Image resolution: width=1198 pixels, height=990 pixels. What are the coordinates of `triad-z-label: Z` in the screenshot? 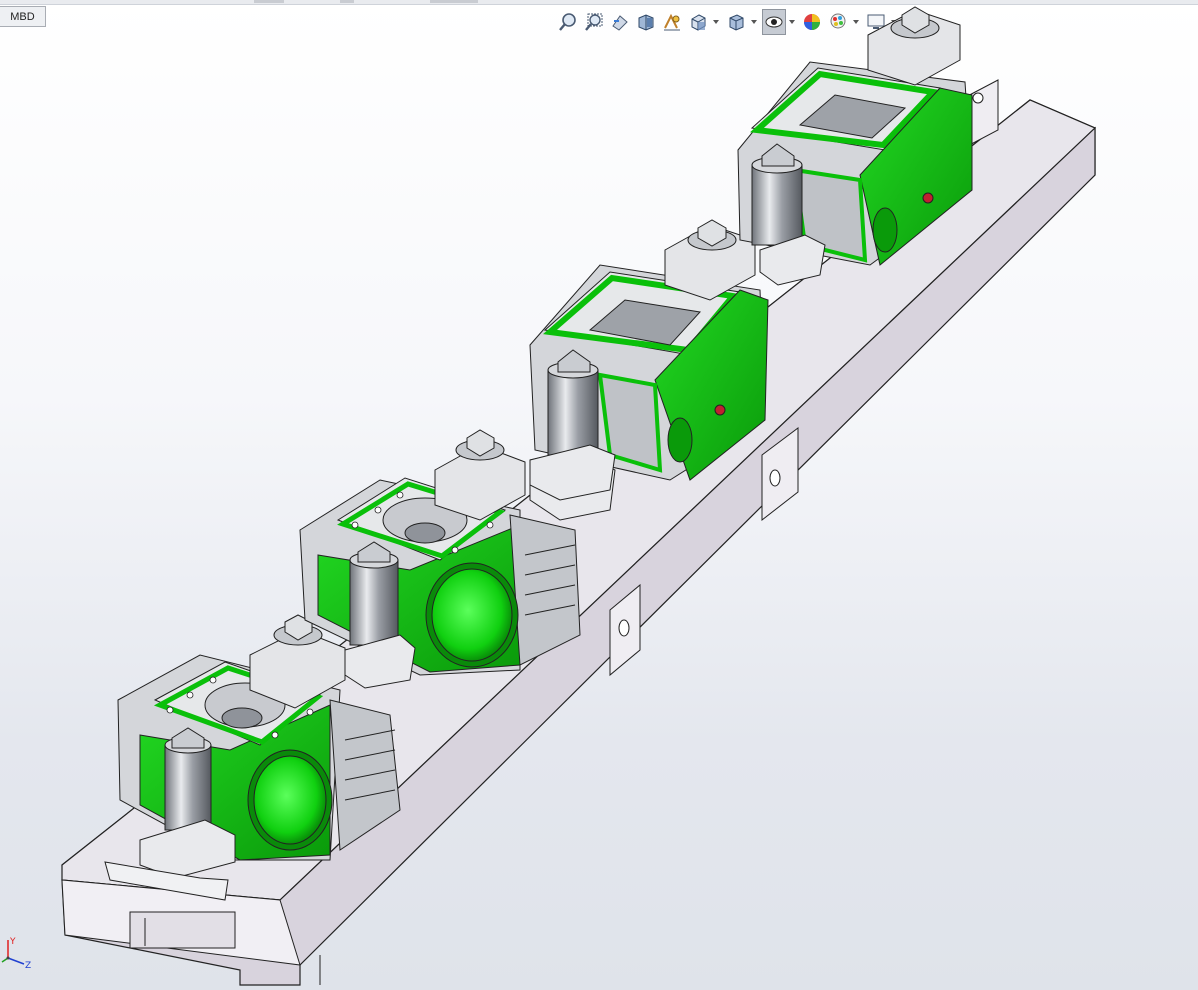 It's located at (28, 966).